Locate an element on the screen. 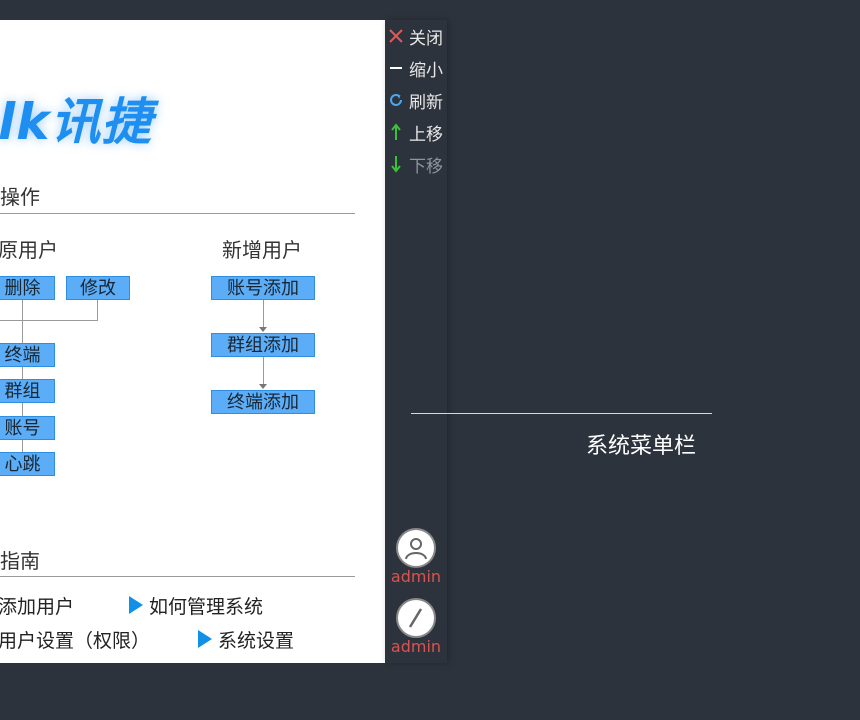 This screenshot has width=860, height=720. menu-minimize-label: 缩小 is located at coordinates (426, 70).